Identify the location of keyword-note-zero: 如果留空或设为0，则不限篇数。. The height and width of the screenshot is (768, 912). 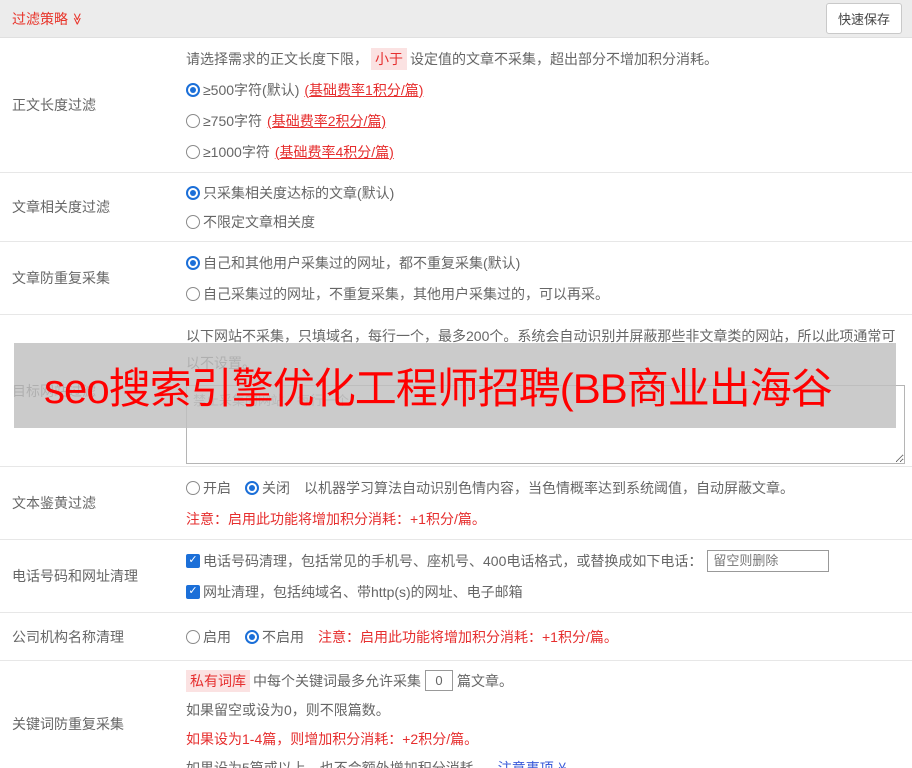
(288, 709).